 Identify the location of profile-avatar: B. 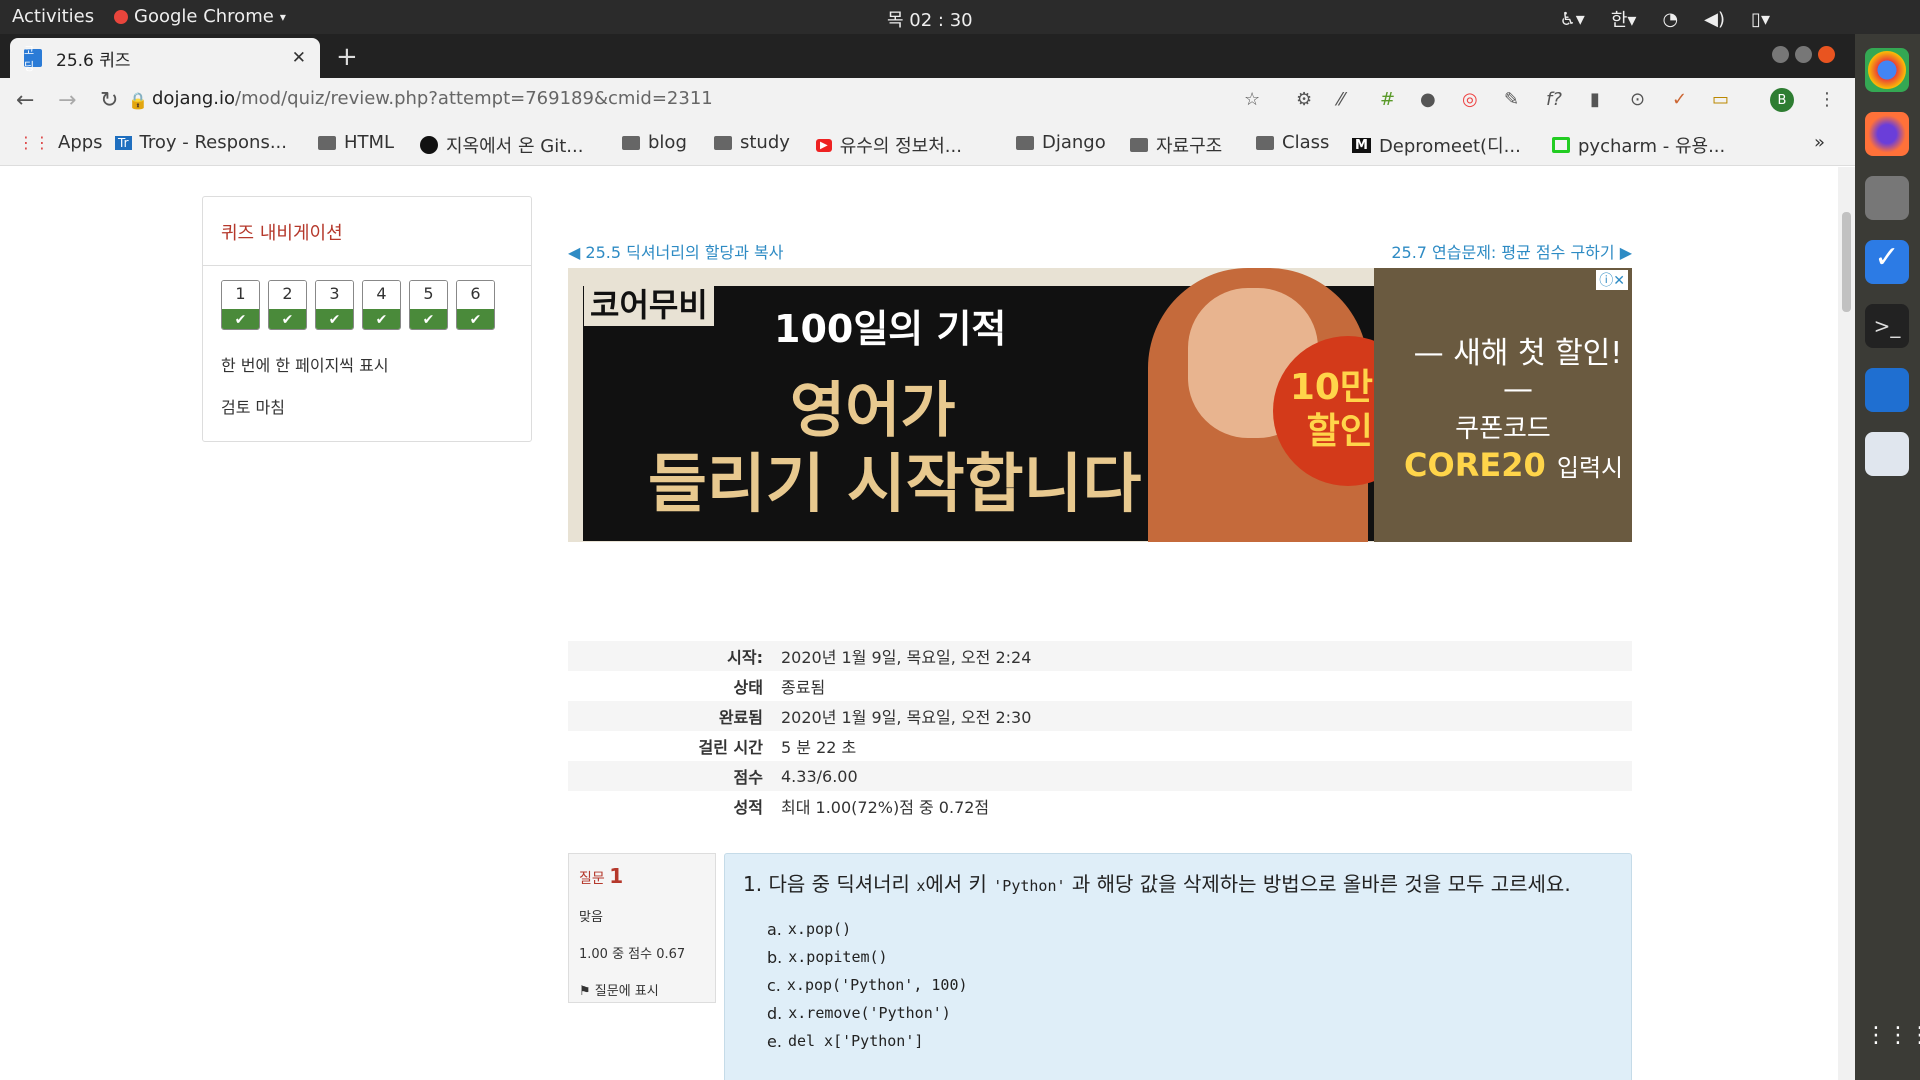
(1782, 100).